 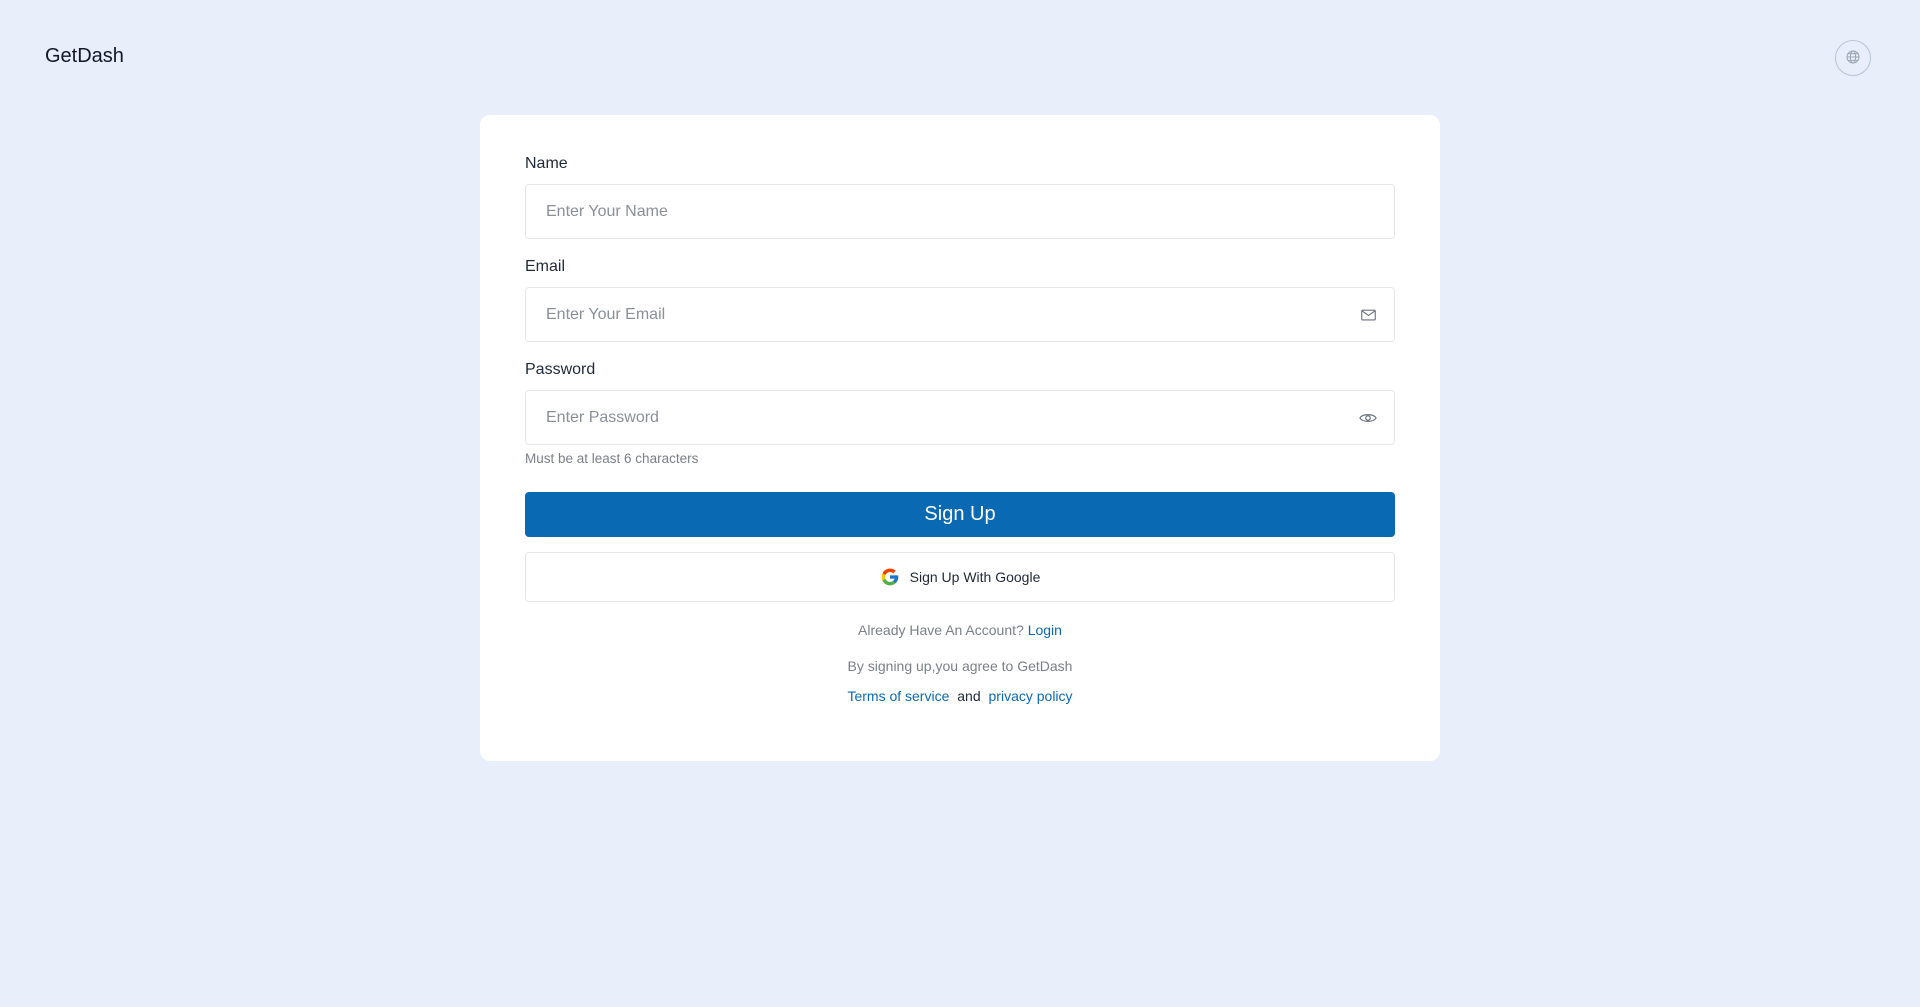 I want to click on password-input-wrapper, so click(x=960, y=417).